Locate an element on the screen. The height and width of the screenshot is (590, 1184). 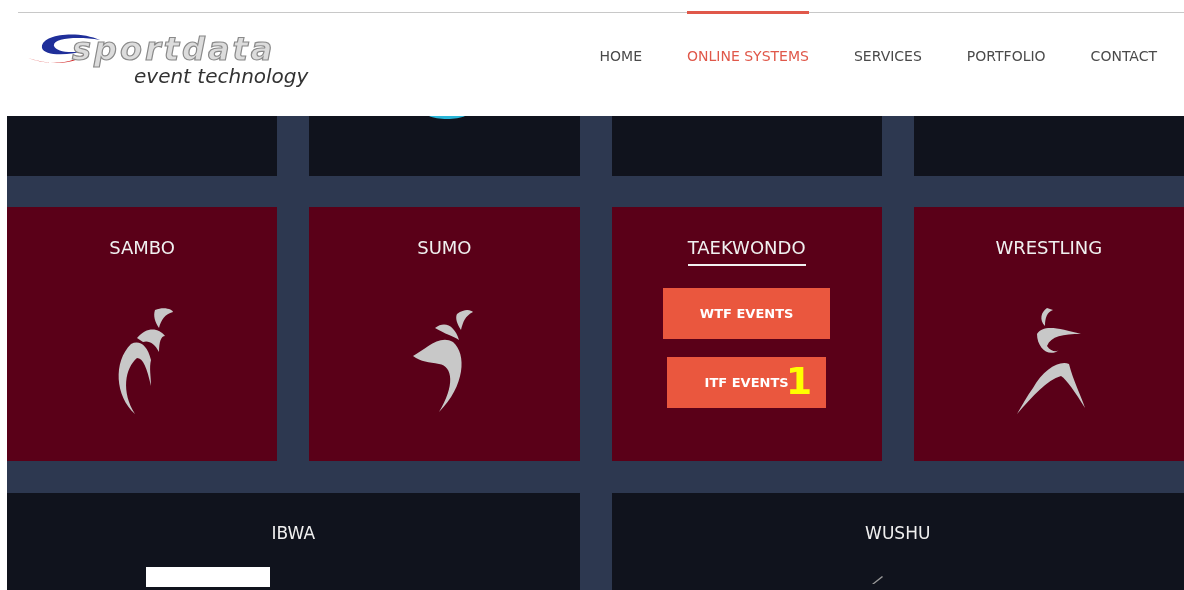
tile-title: SUMO is located at coordinates (444, 251).